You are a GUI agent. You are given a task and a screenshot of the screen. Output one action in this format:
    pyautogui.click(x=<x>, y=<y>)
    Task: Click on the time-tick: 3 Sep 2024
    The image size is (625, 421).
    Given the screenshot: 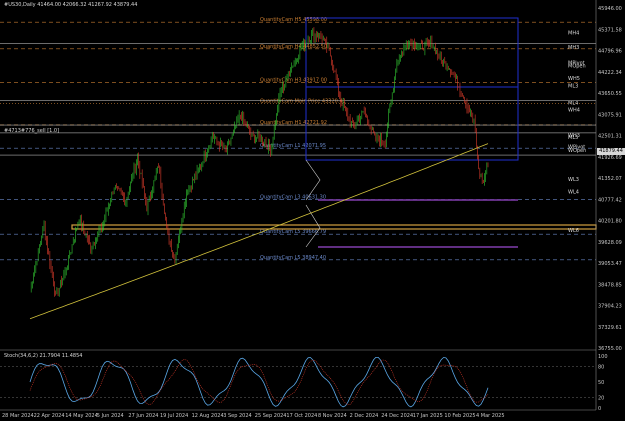 What is the action you would take?
    pyautogui.click(x=237, y=416)
    